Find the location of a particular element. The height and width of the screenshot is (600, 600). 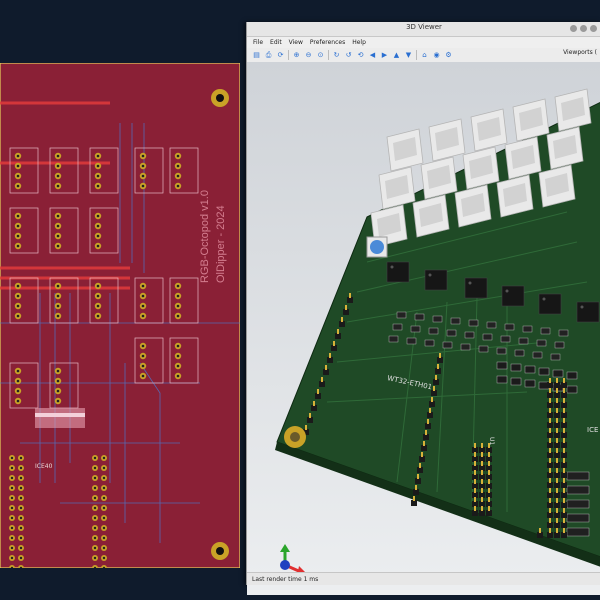

toolbar: ▤ ⎙ ⟳ ⊕ ⊖ ⊙ ↻ ↺ ⟲ ◀ ▶ ▲ ▼ ⌂ ◉ ⚙ is located at coordinates (423, 55).